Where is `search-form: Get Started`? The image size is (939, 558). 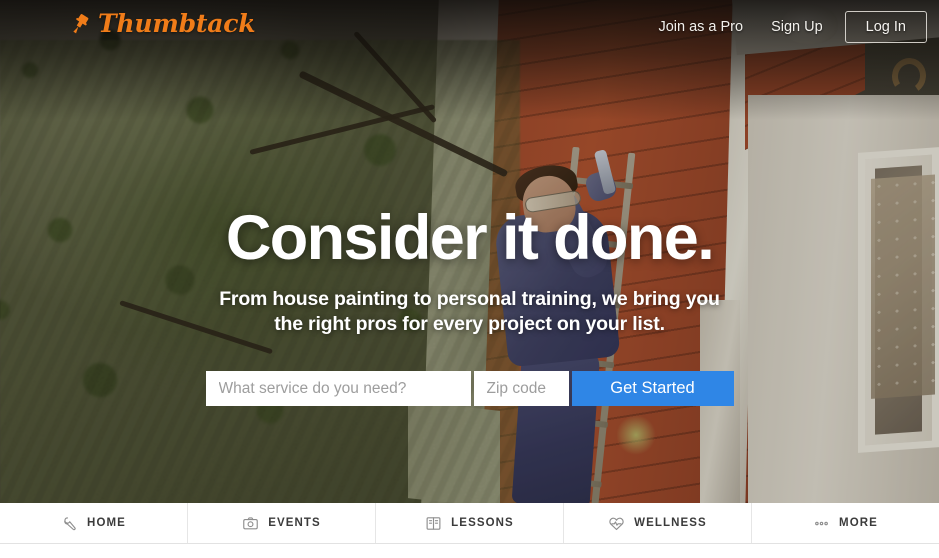 search-form: Get Started is located at coordinates (469, 389).